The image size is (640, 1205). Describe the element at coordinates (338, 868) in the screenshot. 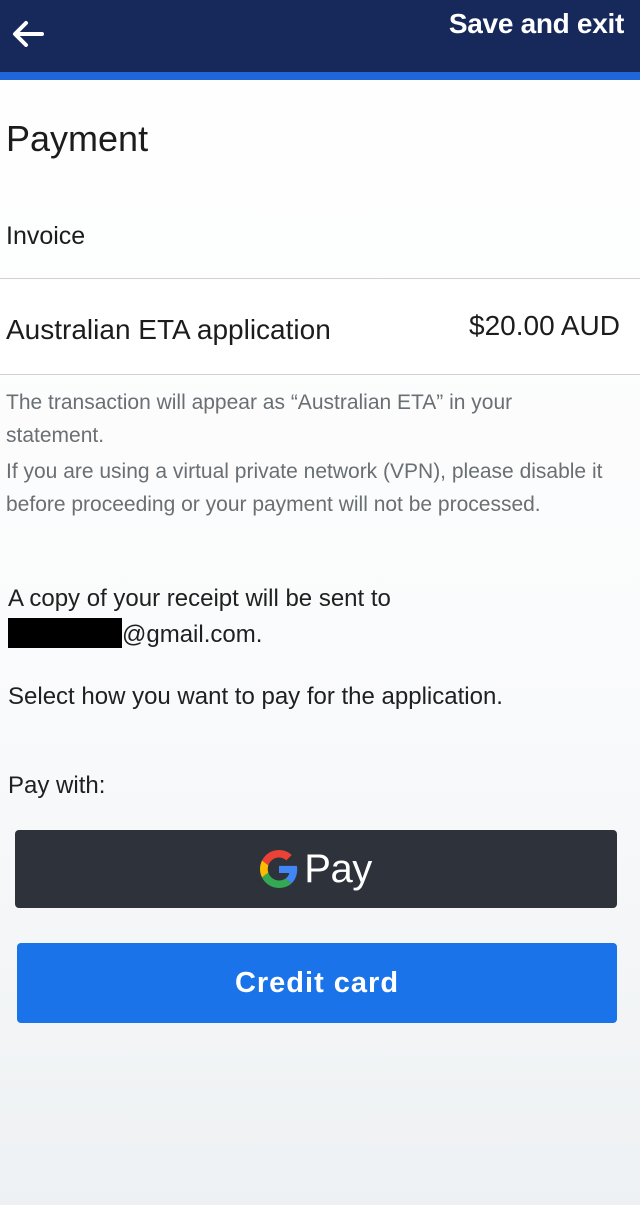

I see `google-pay-label: Pay` at that location.